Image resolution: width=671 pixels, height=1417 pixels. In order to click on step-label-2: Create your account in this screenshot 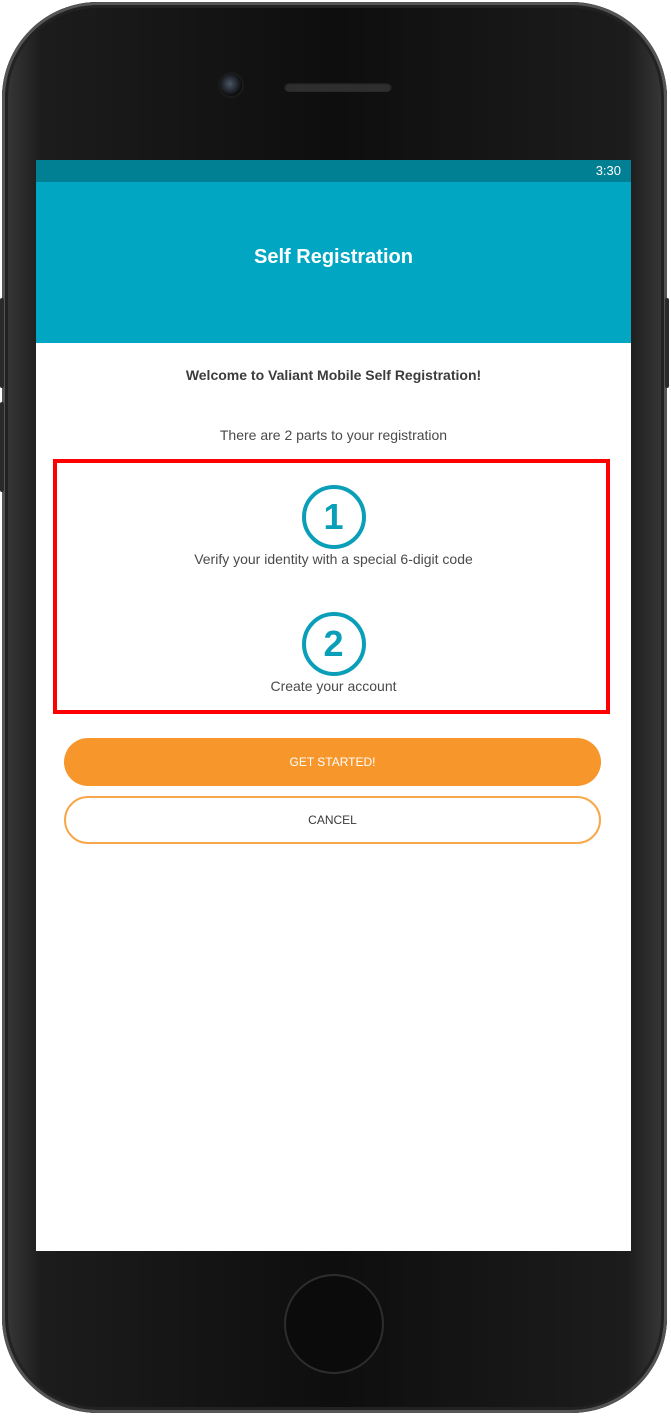, I will do `click(333, 686)`.